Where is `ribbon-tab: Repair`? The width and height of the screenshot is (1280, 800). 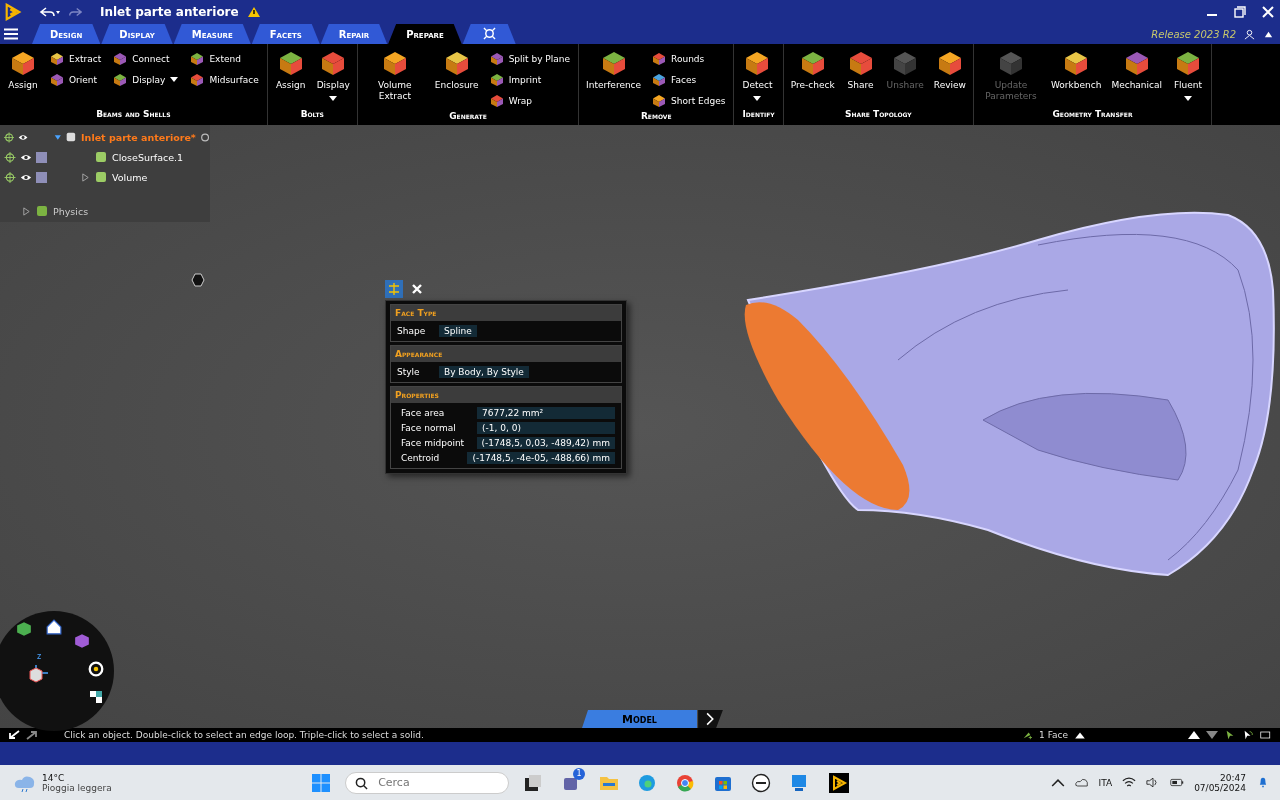 ribbon-tab: Repair is located at coordinates (354, 34).